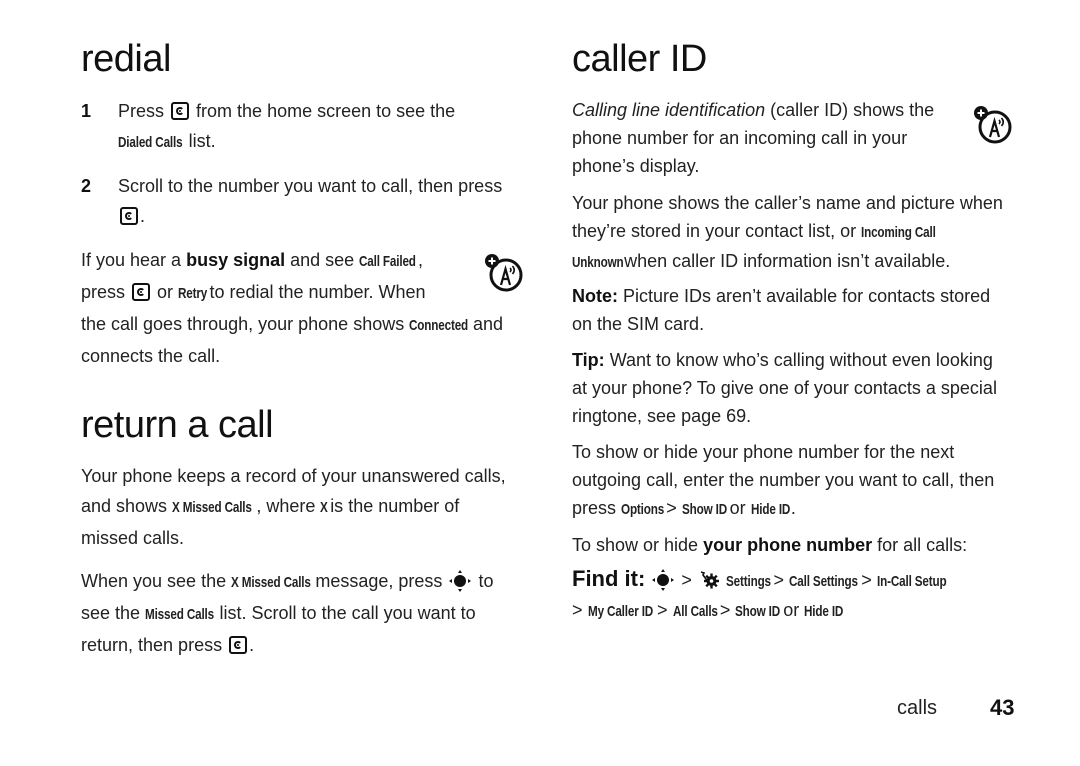 This screenshot has height=766, width=1080. Describe the element at coordinates (695, 611) in the screenshot. I see `path-all-calls: All Calls` at that location.